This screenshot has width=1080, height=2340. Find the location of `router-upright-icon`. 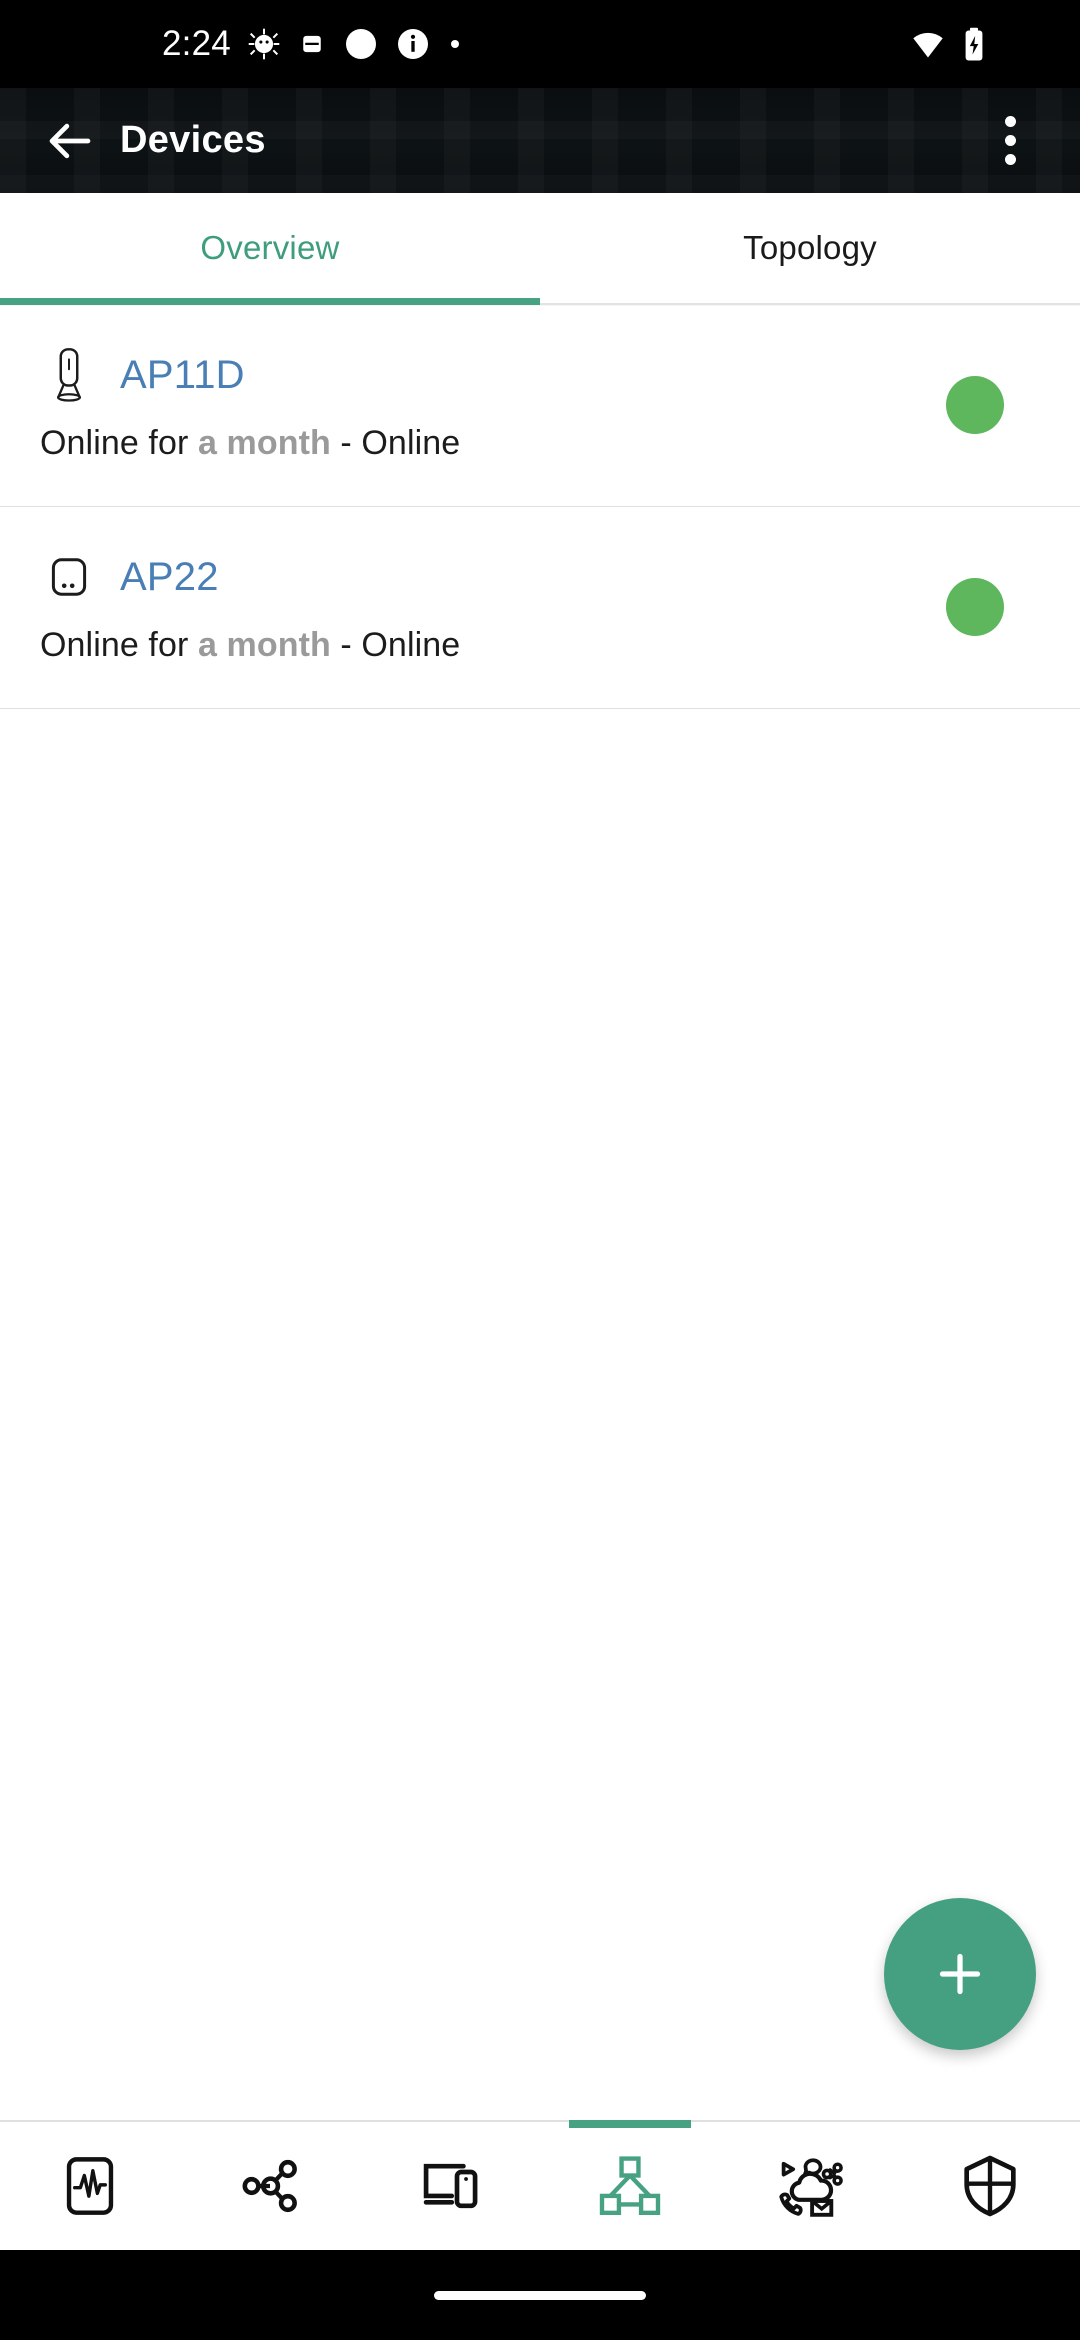

router-upright-icon is located at coordinates (69, 375).